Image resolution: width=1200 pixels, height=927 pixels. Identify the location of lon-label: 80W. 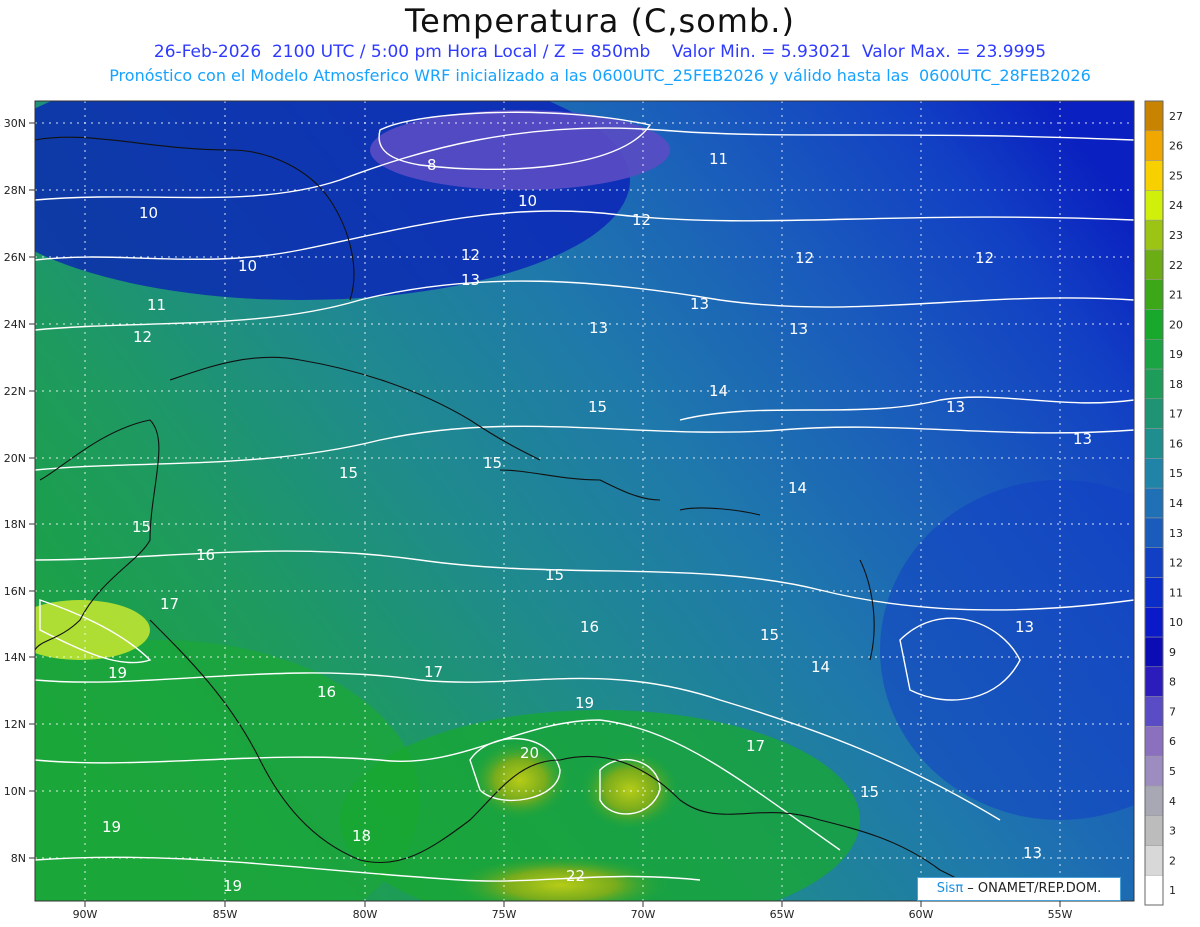
(365, 914).